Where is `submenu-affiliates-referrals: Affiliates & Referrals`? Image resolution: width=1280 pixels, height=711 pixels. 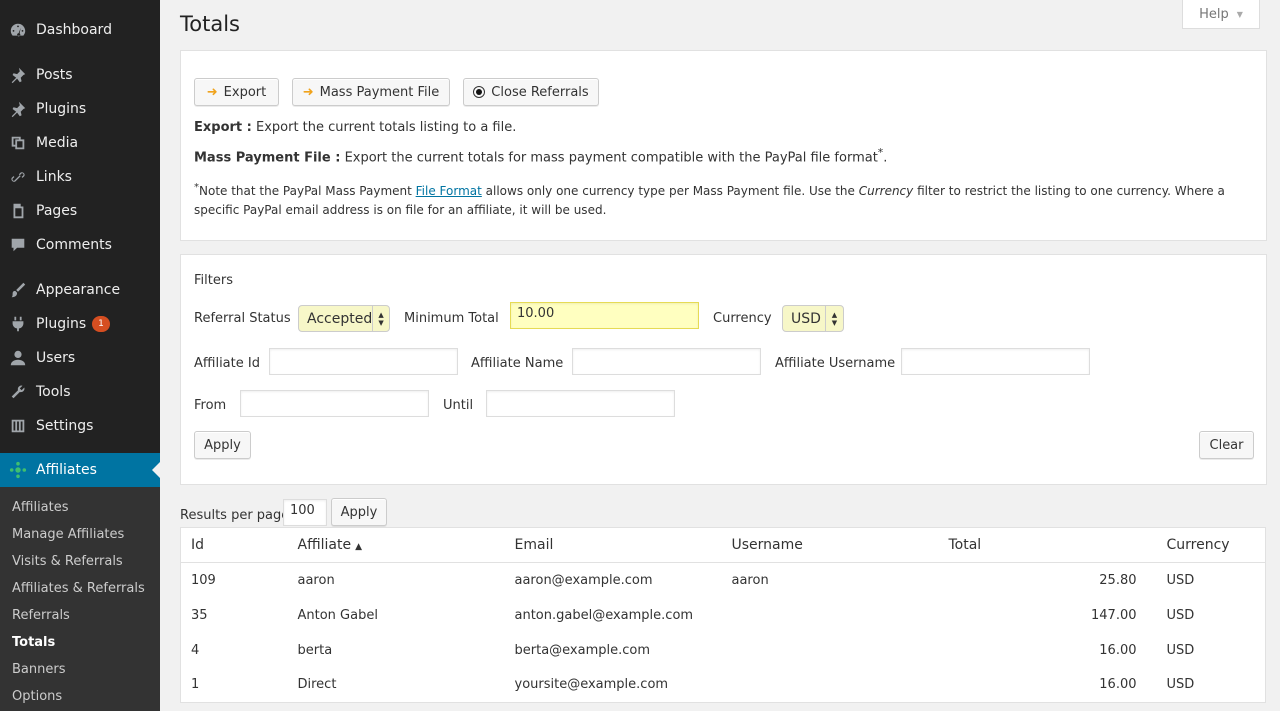
submenu-affiliates-referrals: Affiliates & Referrals is located at coordinates (78, 588).